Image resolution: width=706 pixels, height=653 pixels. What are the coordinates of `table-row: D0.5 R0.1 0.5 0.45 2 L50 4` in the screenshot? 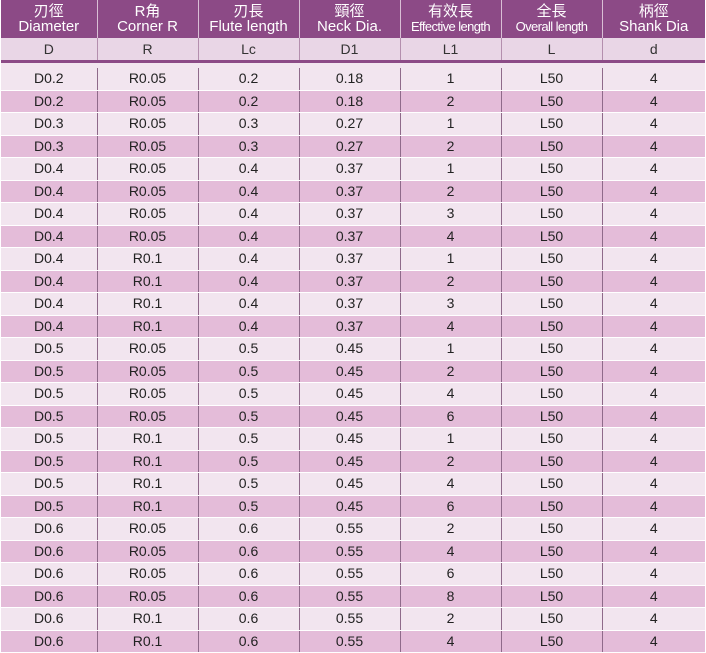 It's located at (353, 461).